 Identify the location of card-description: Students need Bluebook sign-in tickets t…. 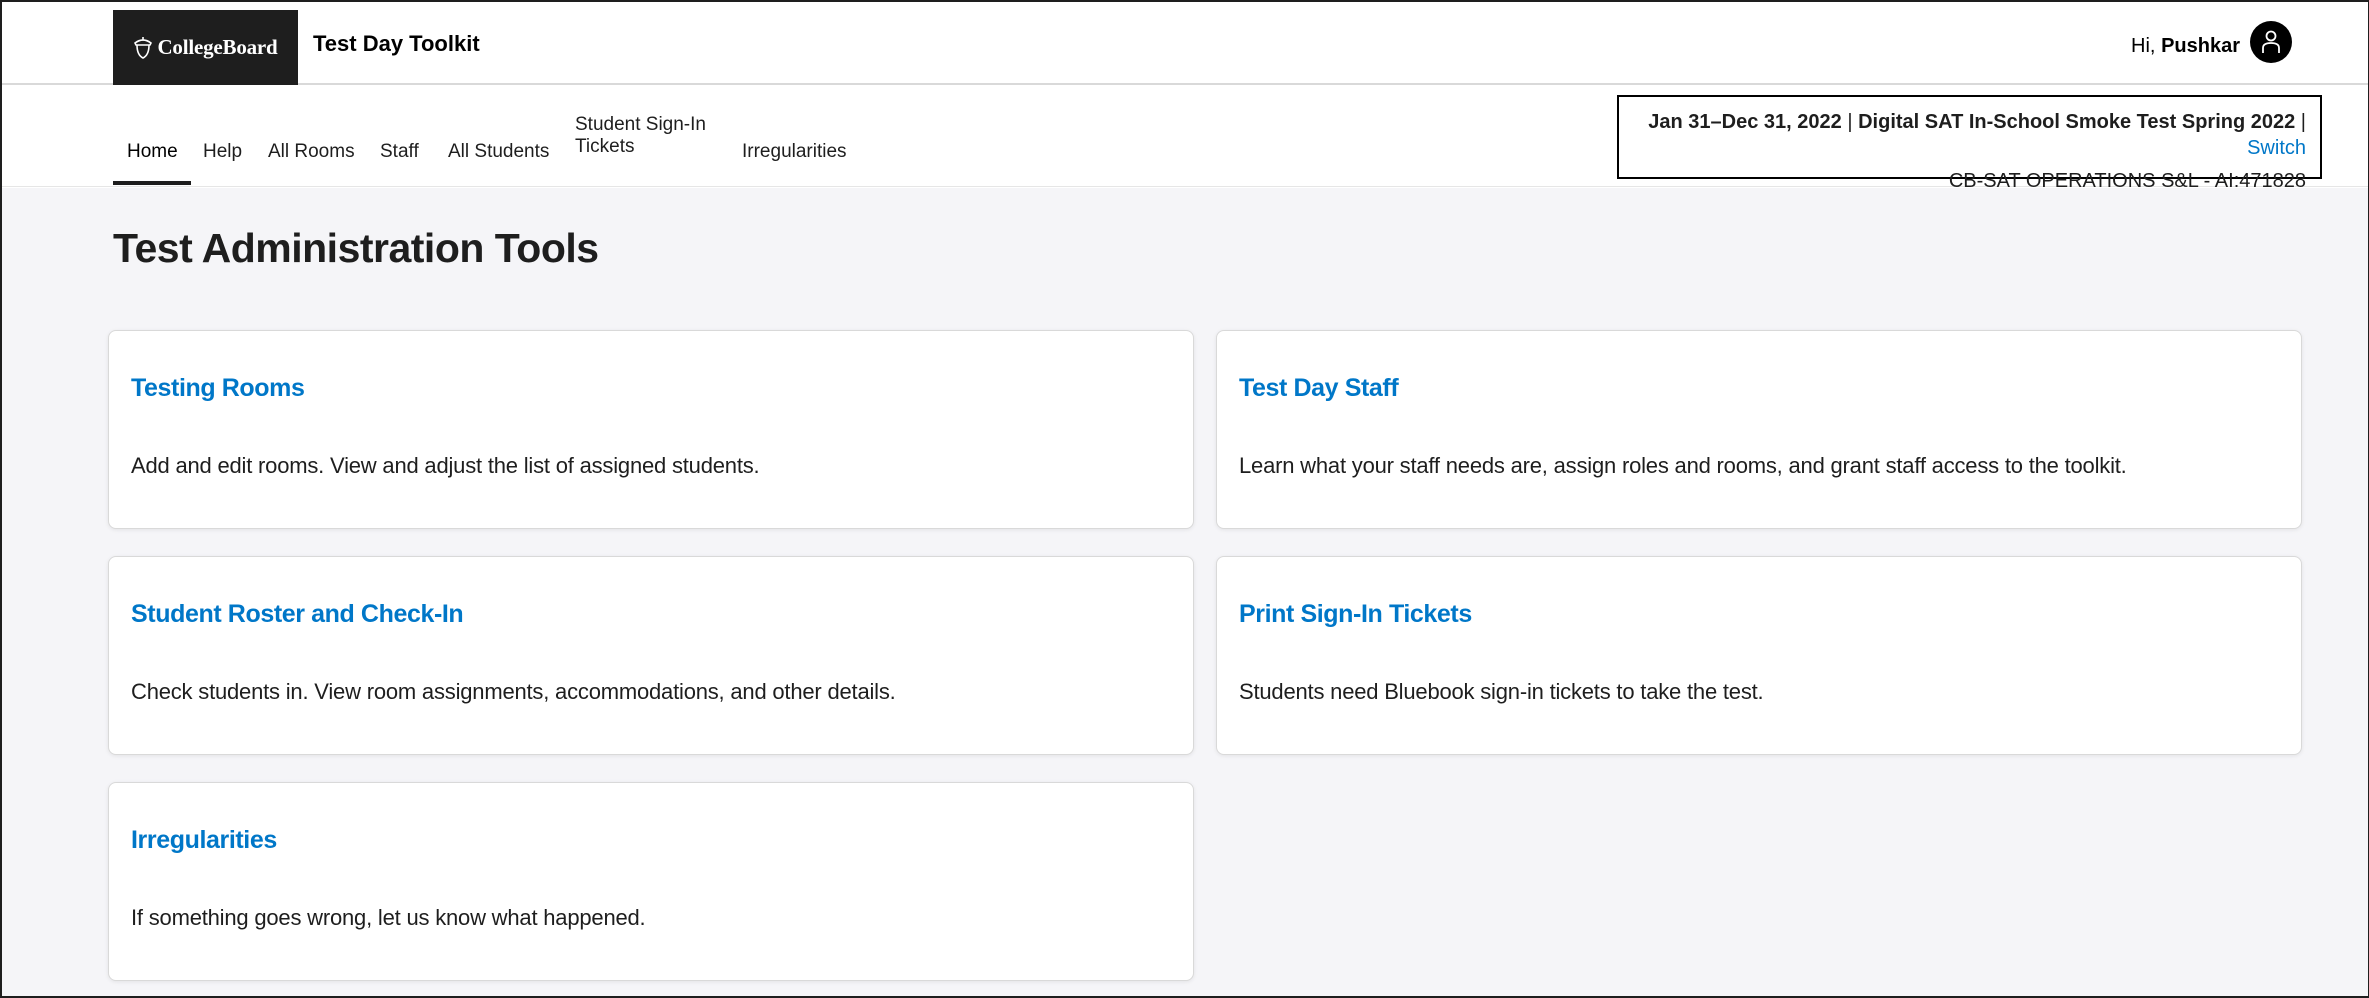
(1501, 691).